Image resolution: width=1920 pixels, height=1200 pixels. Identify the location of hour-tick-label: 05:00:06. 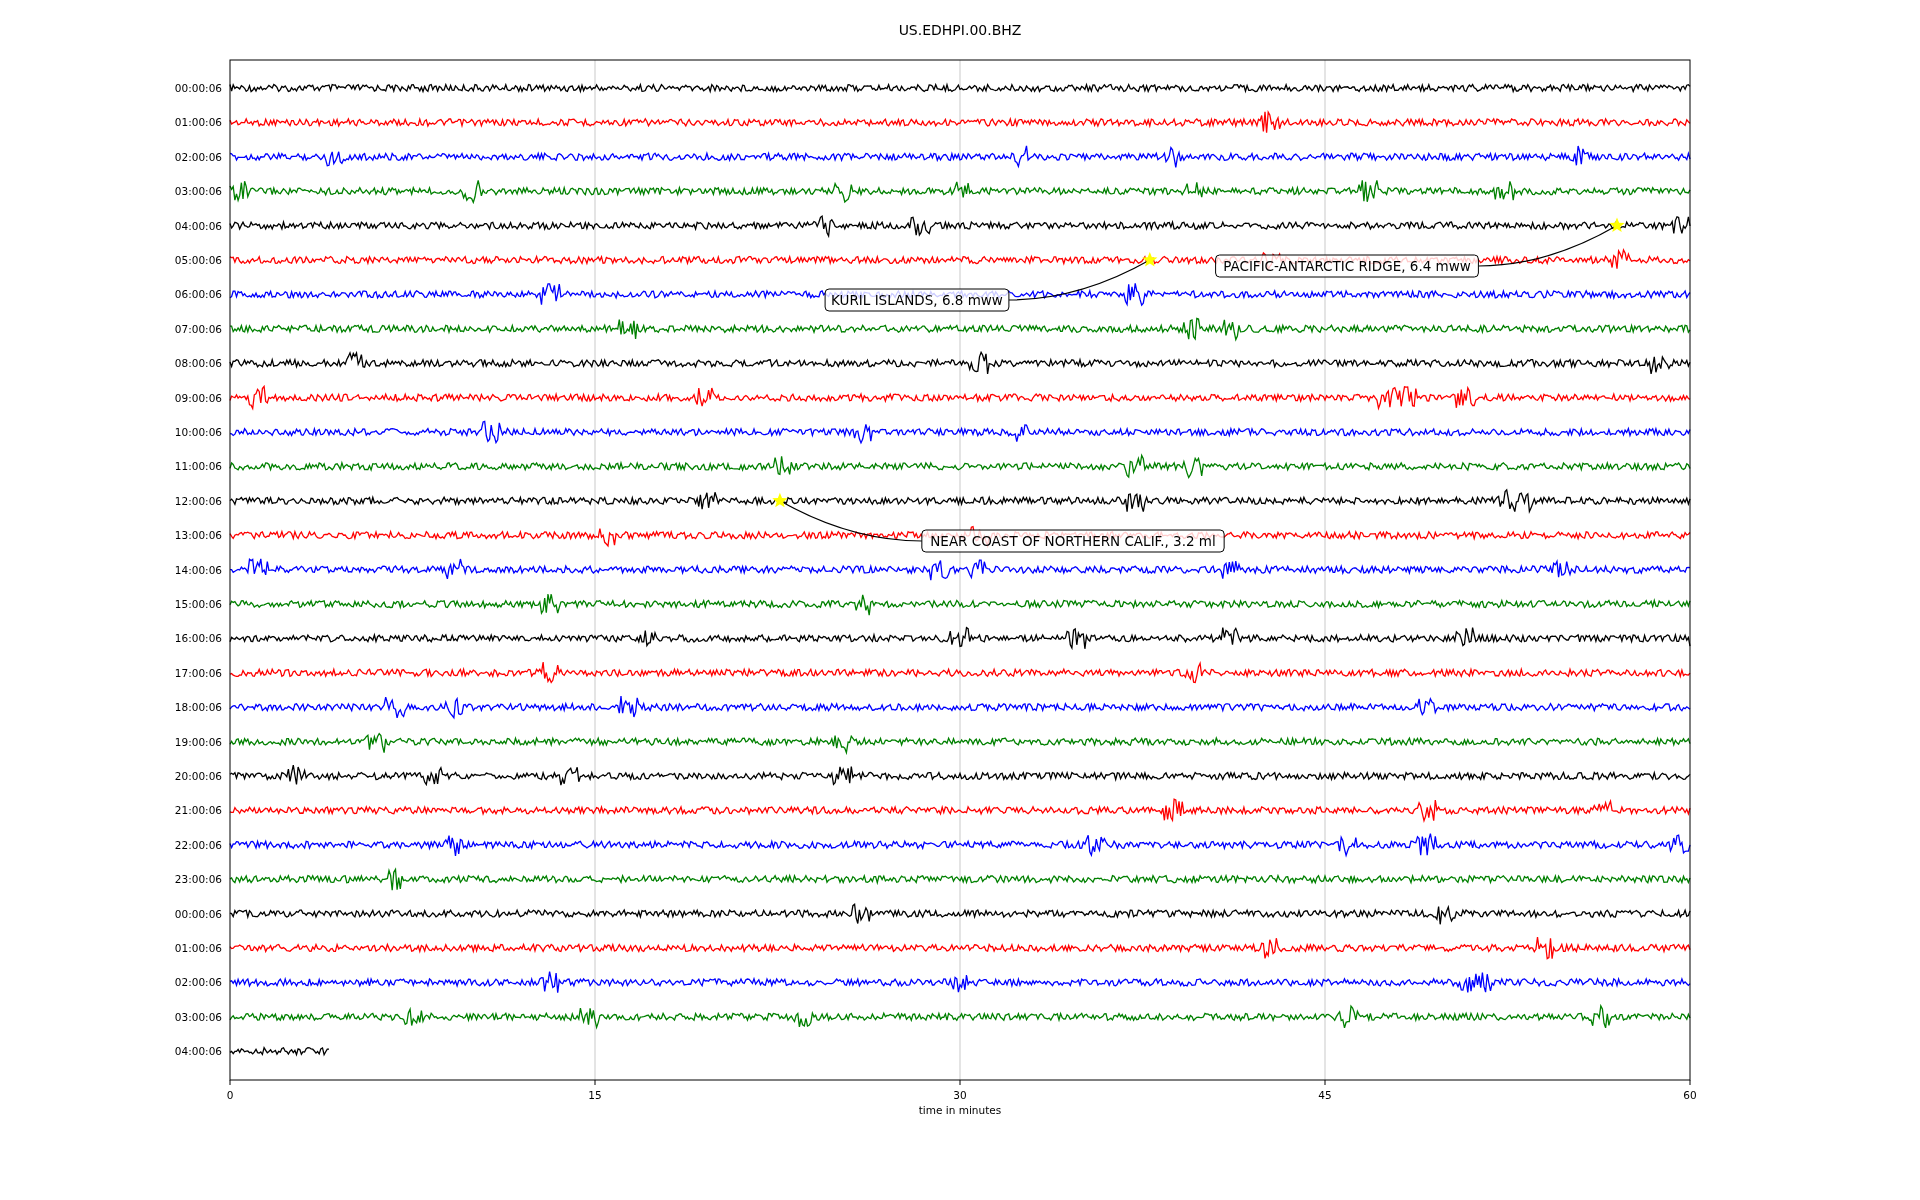
(198, 260).